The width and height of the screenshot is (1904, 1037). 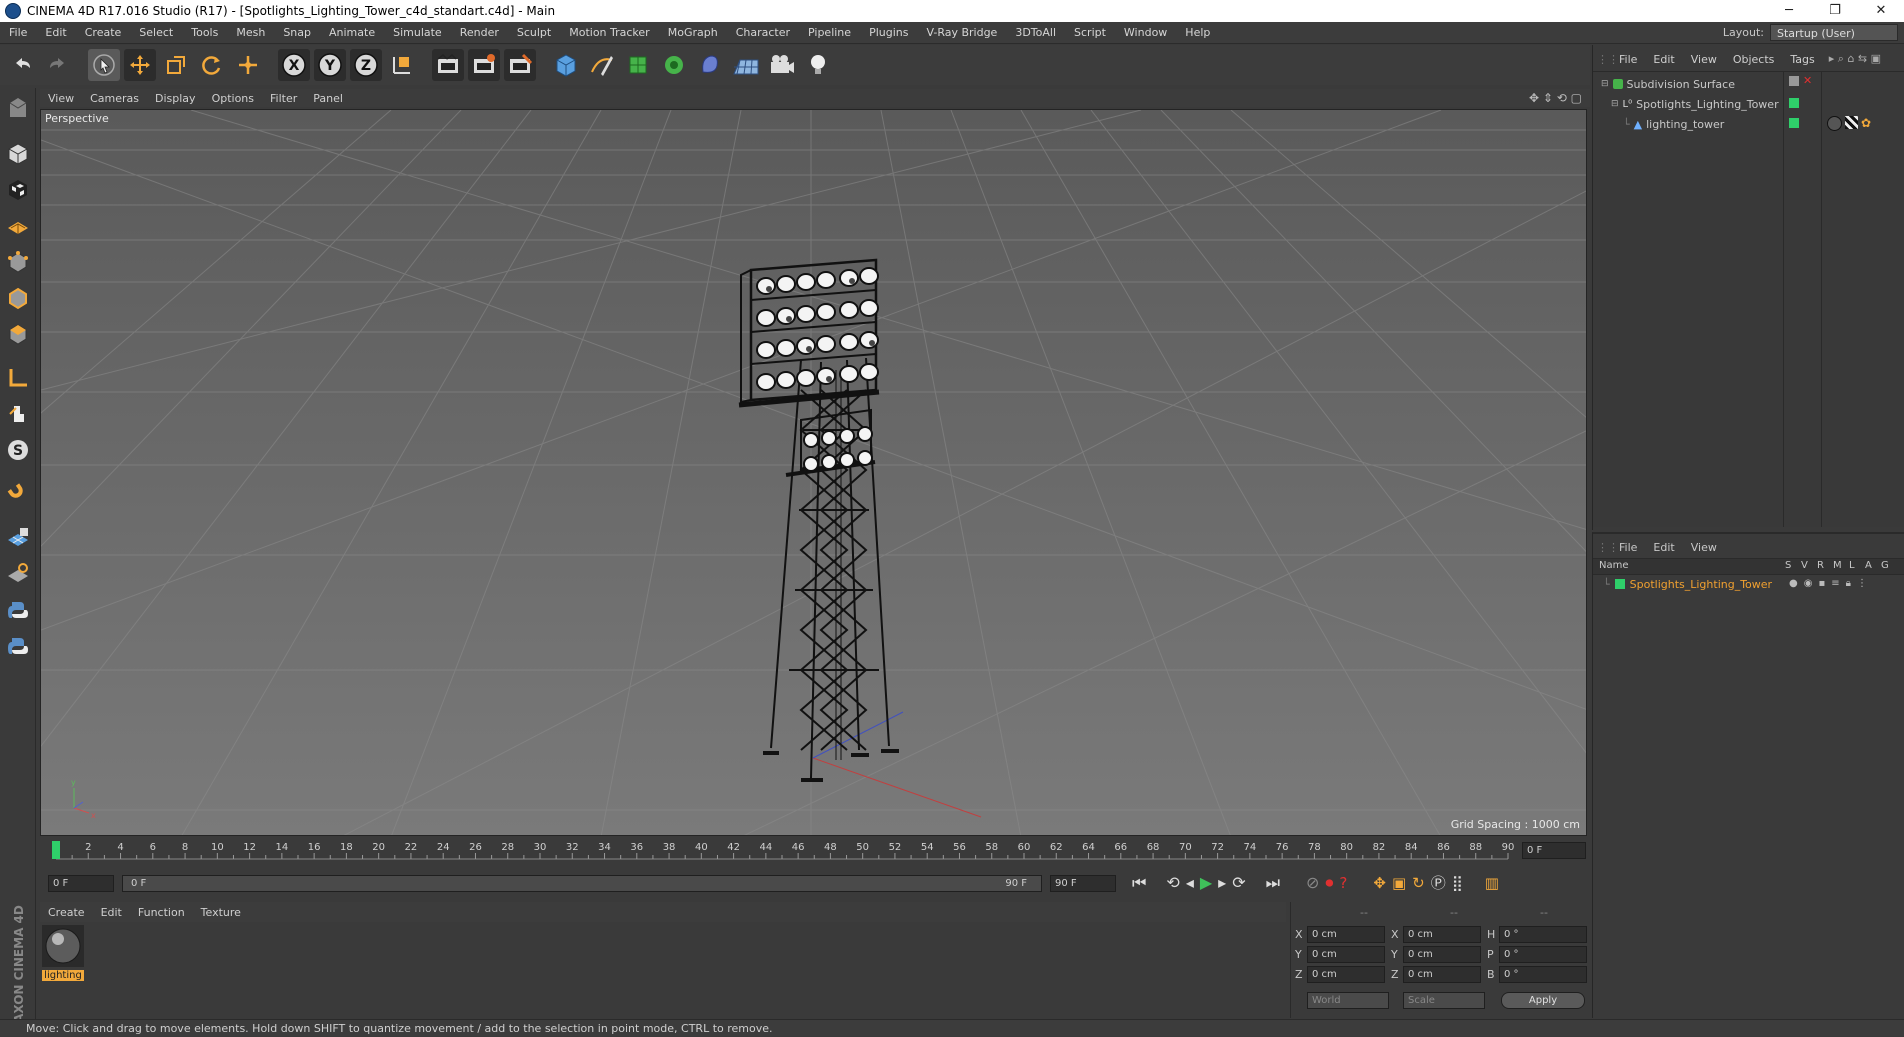 What do you see at coordinates (1346, 974) in the screenshot?
I see `position-z-field: 0 cm` at bounding box center [1346, 974].